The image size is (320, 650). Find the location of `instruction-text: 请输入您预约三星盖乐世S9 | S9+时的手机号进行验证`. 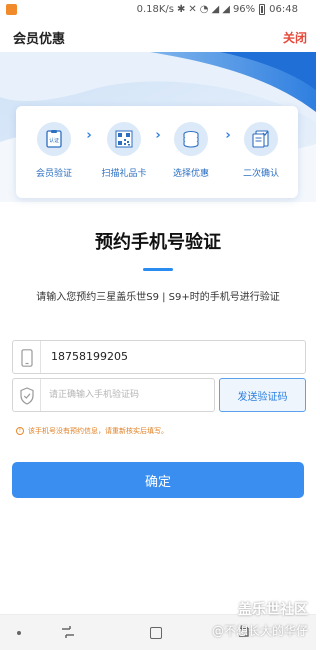

instruction-text: 请输入您预约三星盖乐世S9 | S9+时的手机号进行验证 is located at coordinates (158, 297).